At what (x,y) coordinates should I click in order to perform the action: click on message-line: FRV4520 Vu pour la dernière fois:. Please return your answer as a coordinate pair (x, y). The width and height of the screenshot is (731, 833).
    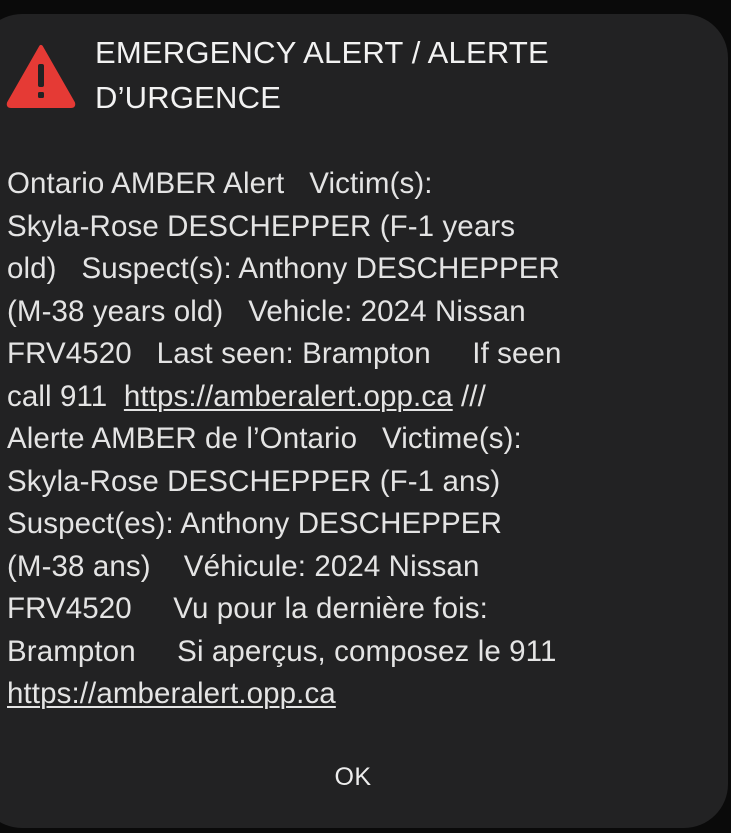
    Looking at the image, I should click on (247, 608).